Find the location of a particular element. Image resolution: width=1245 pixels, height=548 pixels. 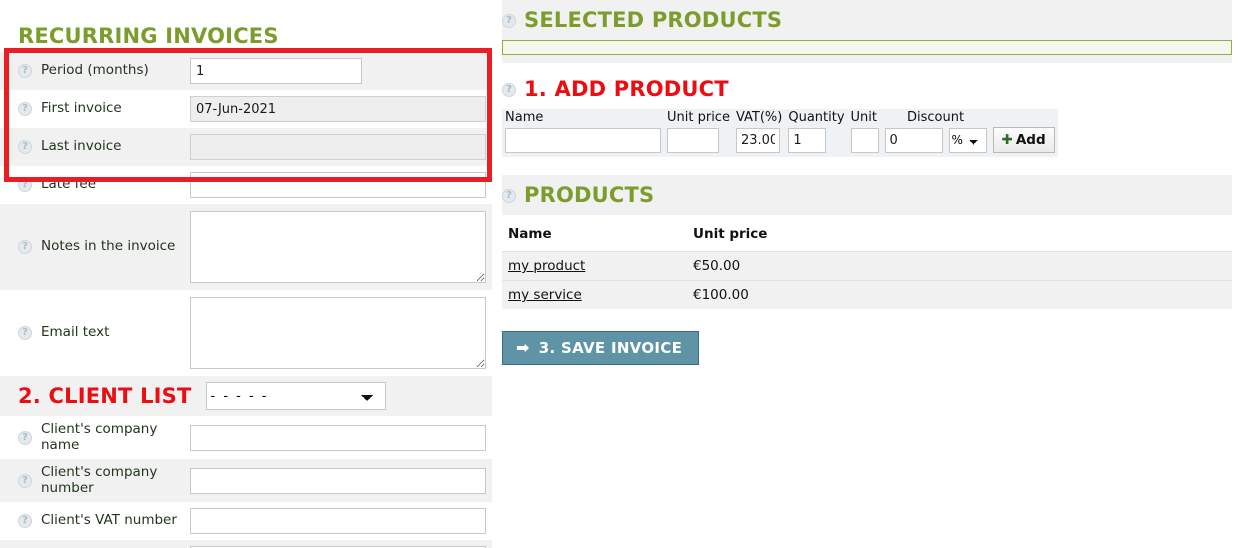

label-cell: ? First invoice is located at coordinates (95, 109).